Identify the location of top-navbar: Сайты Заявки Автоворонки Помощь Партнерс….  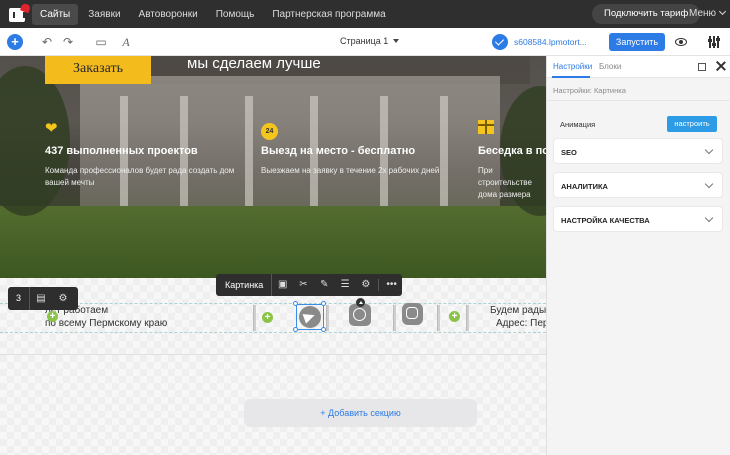
(365, 14).